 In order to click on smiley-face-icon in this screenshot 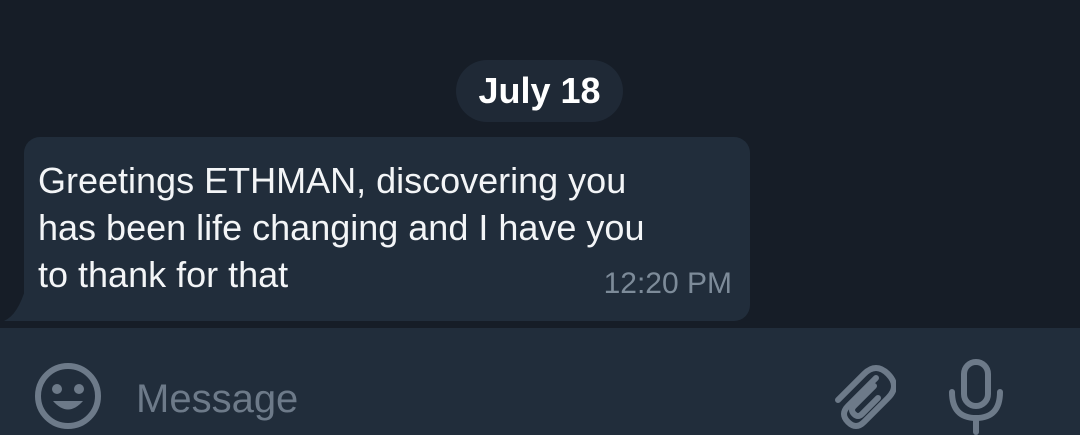, I will do `click(68, 396)`.